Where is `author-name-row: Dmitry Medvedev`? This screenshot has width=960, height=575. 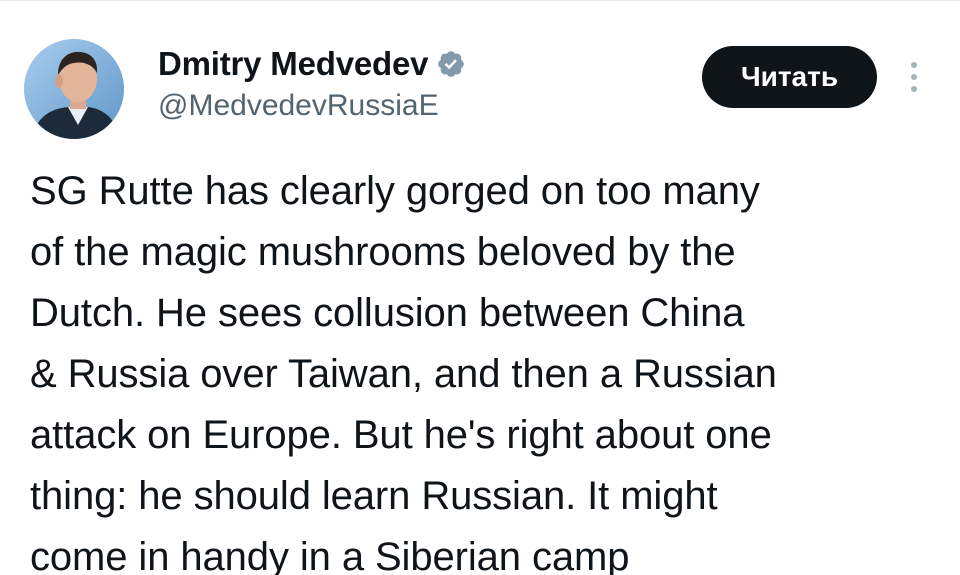 author-name-row: Dmitry Medvedev is located at coordinates (312, 64).